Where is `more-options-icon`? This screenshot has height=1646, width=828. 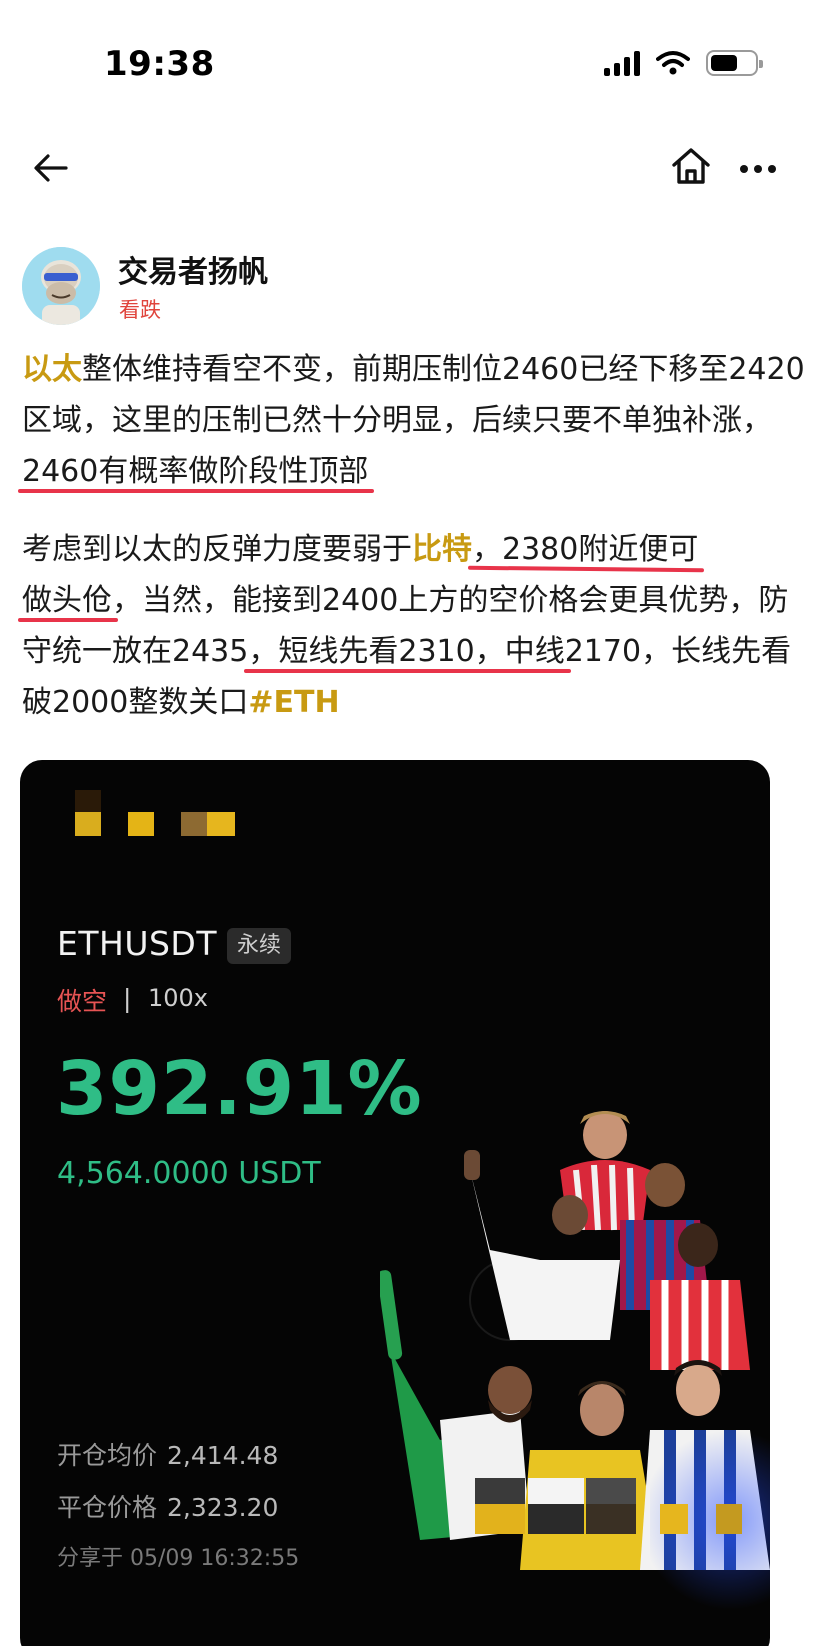 more-options-icon is located at coordinates (758, 169).